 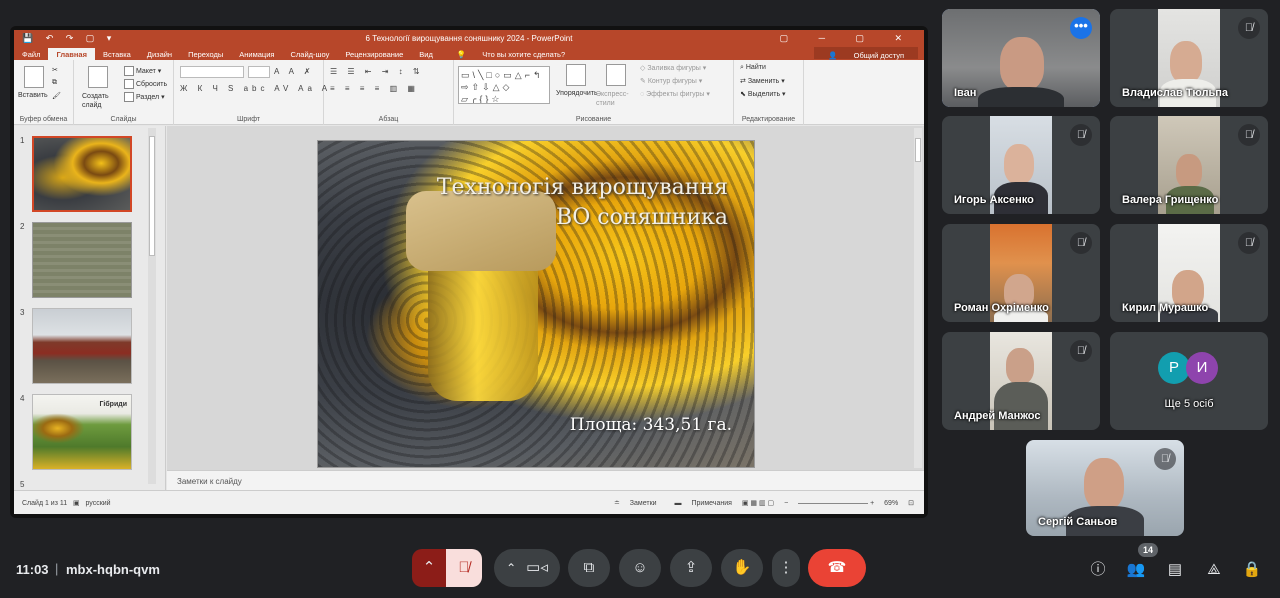 What do you see at coordinates (511, 53) in the screenshot?
I see `tell-me-search: 💡 Что вы хотите сделать?` at bounding box center [511, 53].